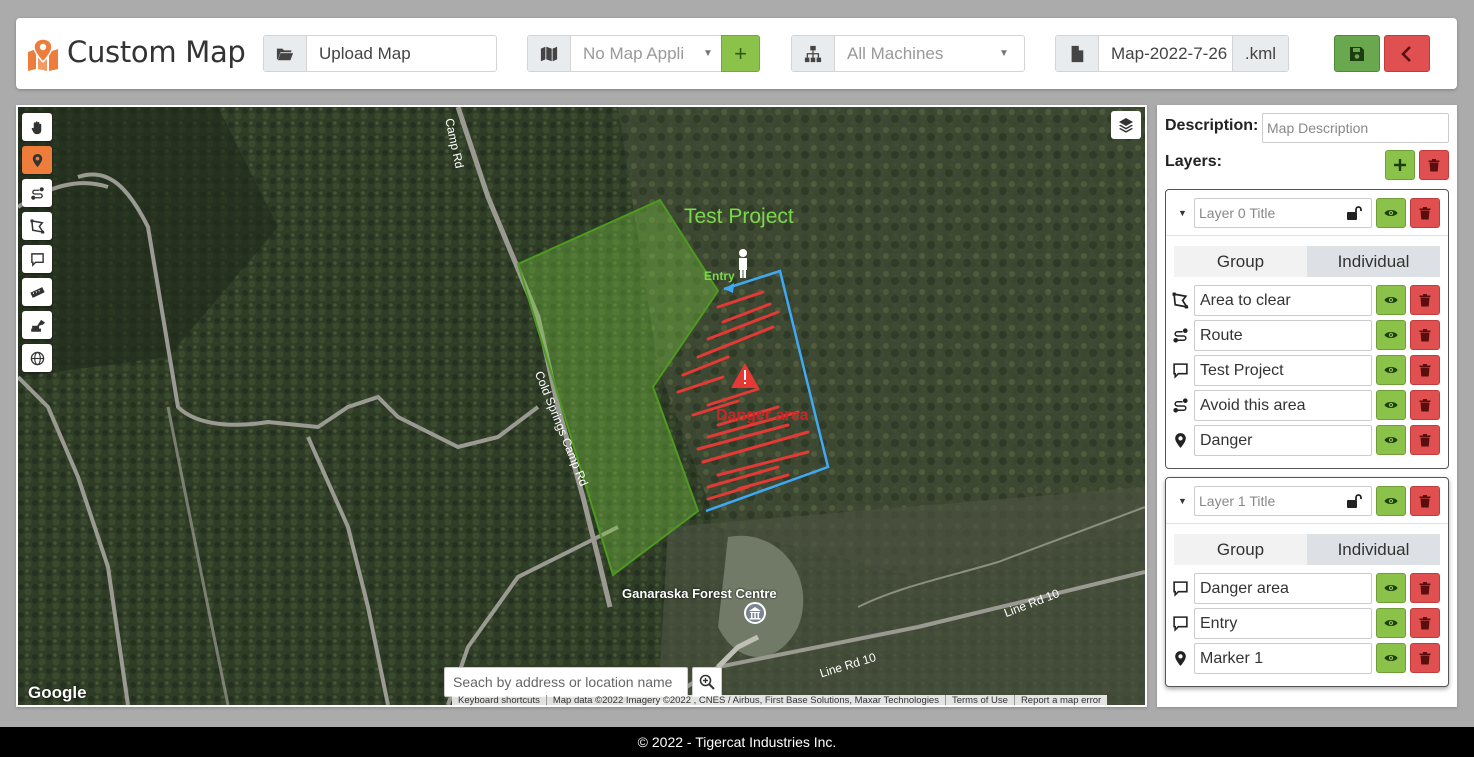  I want to click on pan-tool-button, so click(37, 127).